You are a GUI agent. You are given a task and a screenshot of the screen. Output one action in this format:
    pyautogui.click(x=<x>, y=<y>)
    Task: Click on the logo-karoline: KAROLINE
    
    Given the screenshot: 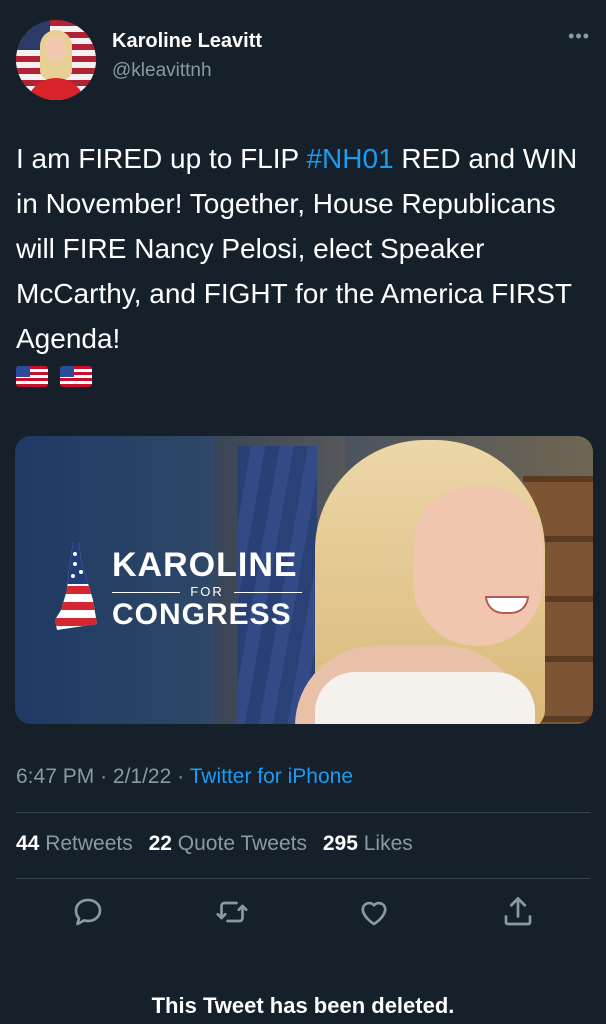 What is the action you would take?
    pyautogui.click(x=205, y=565)
    